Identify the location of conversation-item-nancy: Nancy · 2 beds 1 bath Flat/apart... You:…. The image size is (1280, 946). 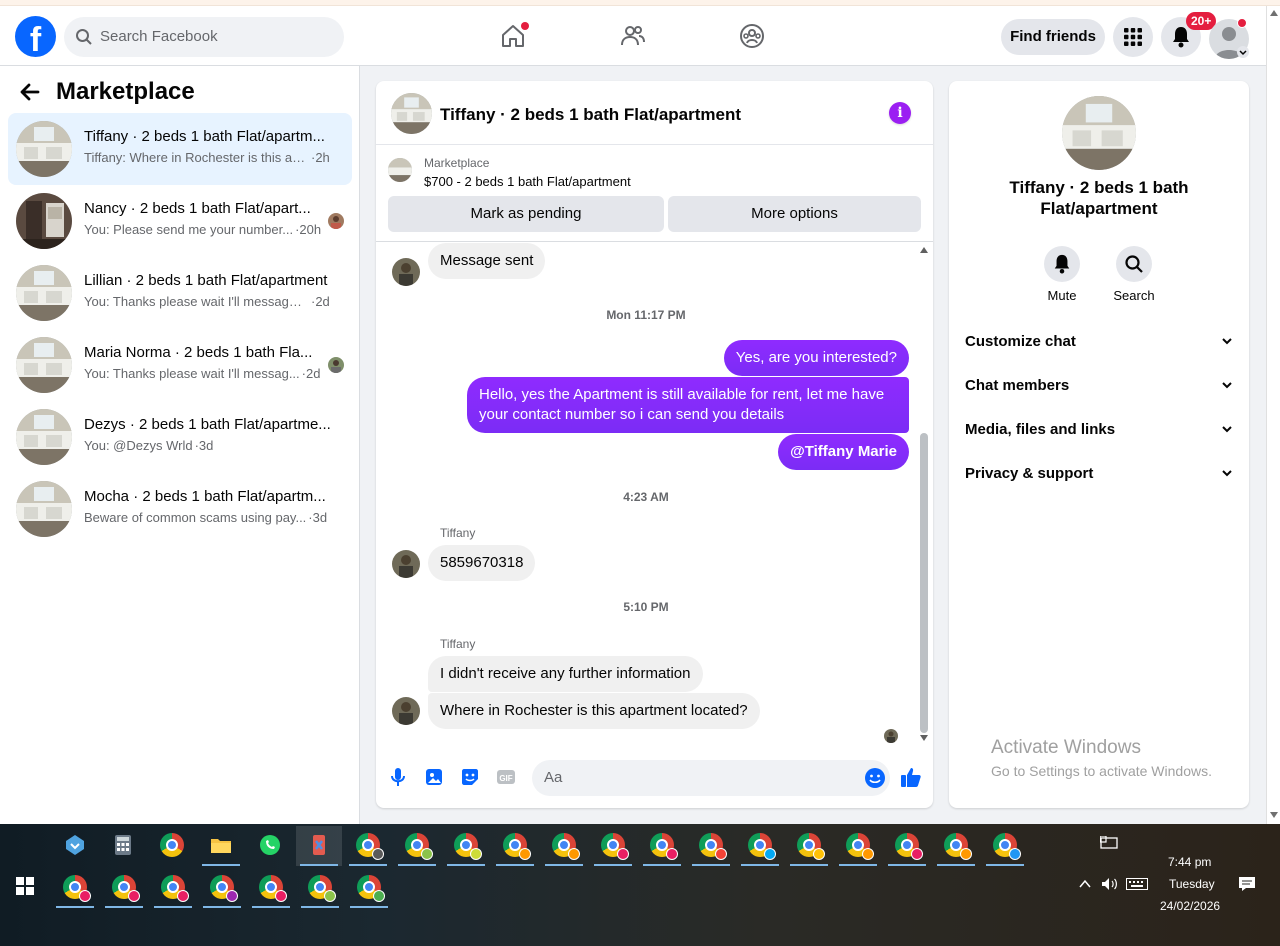
(180, 221).